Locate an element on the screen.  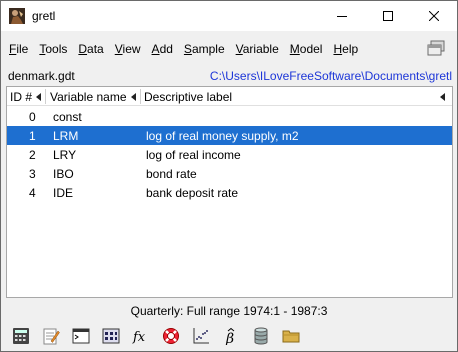
gretl-app-icon is located at coordinates (17, 16).